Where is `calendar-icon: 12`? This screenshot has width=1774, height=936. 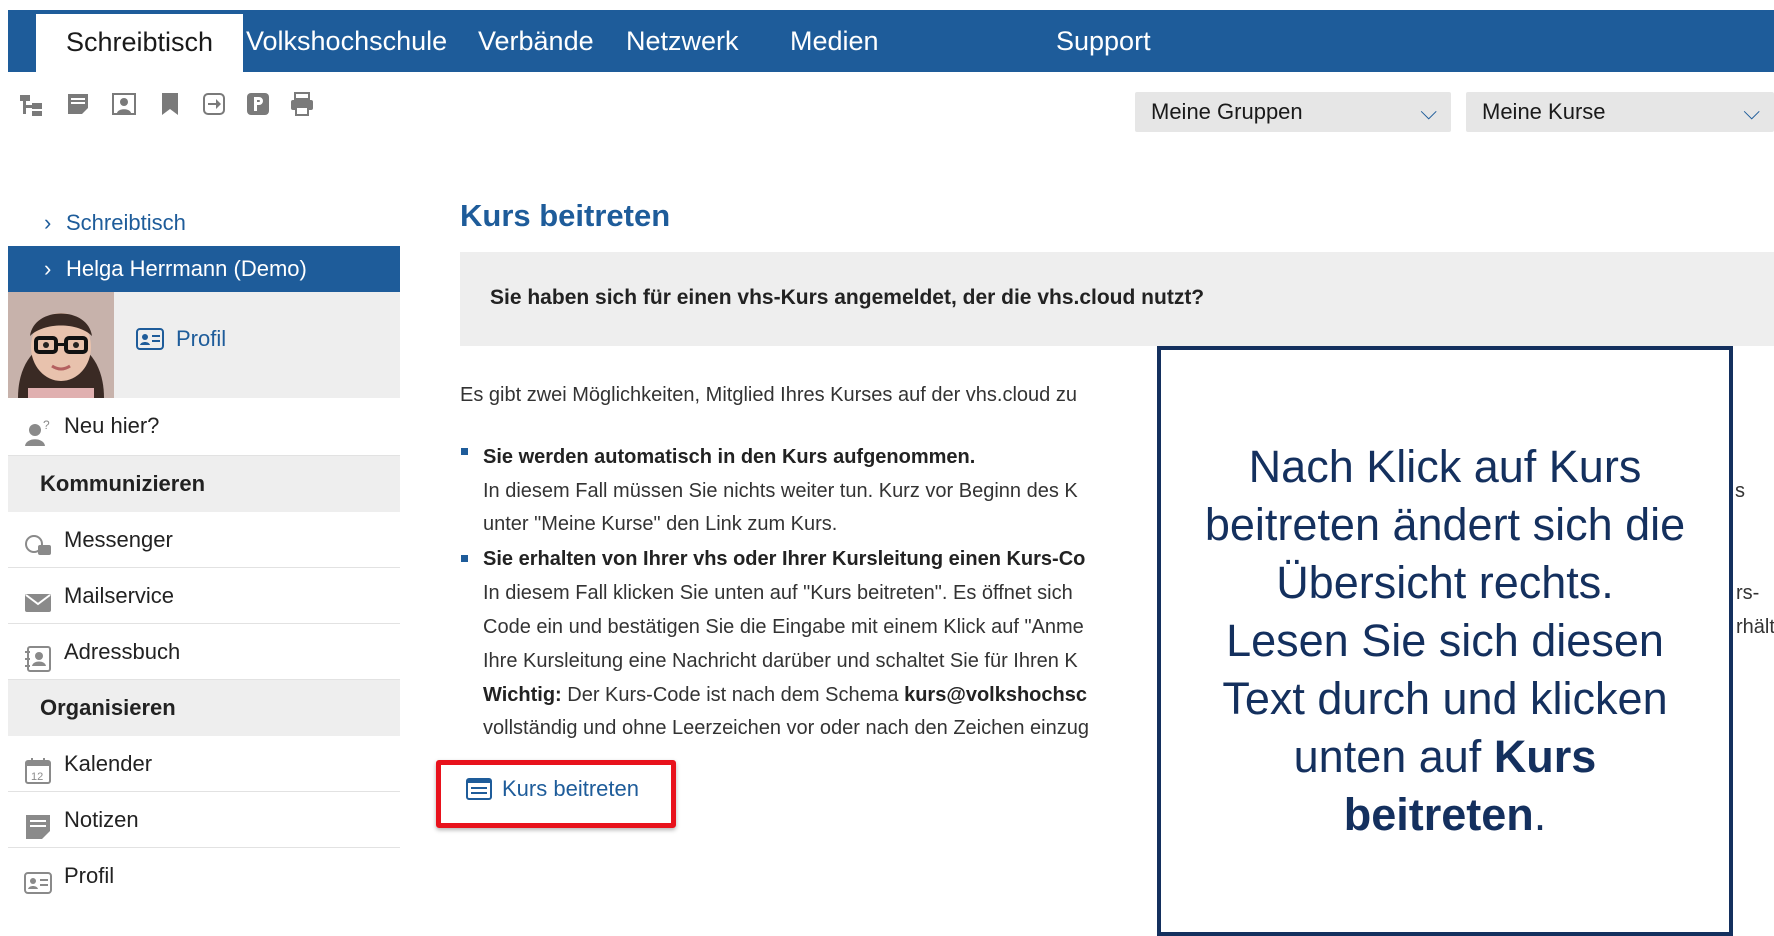
calendar-icon: 12 is located at coordinates (38, 767).